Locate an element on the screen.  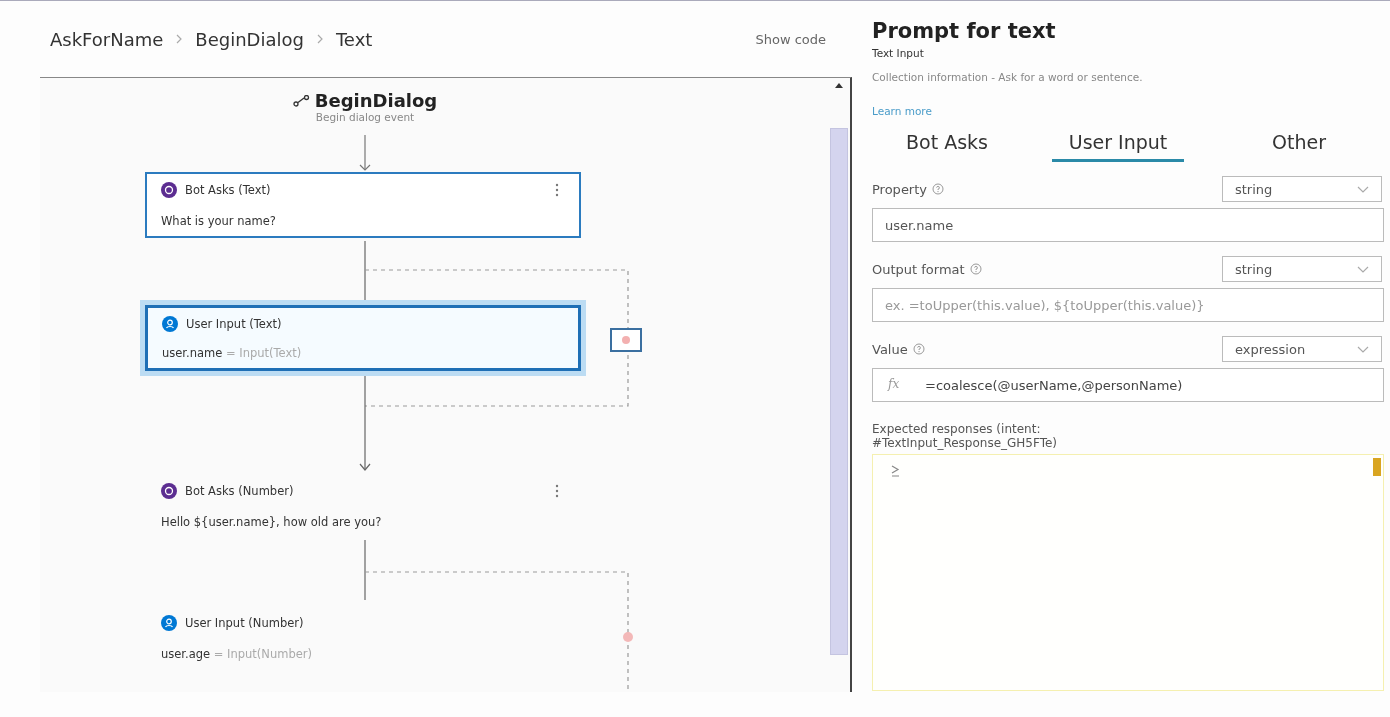
breadcrumb-item: BeginDialog is located at coordinates (249, 39).